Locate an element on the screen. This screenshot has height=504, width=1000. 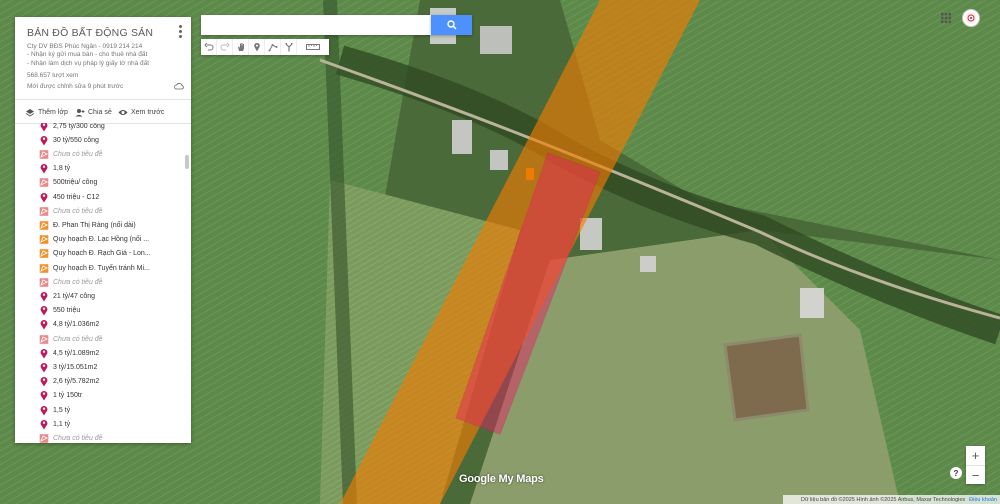
feature-list-item: 4,8 tỷ/1.036m2 is located at coordinates (69, 325).